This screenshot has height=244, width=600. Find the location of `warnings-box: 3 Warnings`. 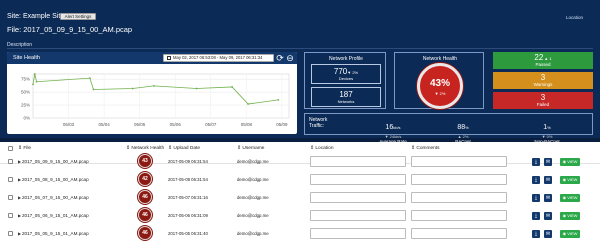

warnings-box: 3 Warnings is located at coordinates (543, 80).